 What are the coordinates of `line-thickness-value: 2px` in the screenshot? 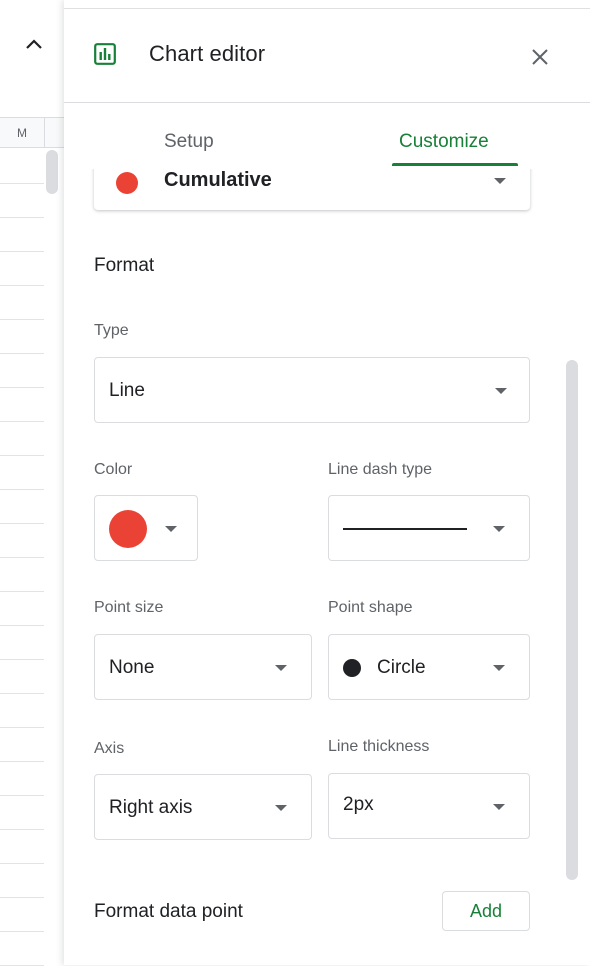 It's located at (358, 804).